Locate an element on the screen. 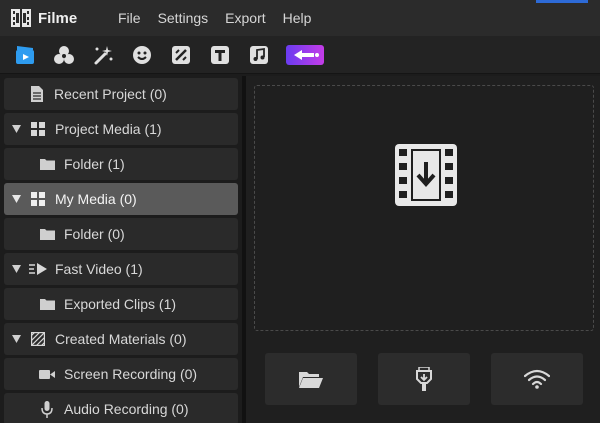 Image resolution: width=600 pixels, height=423 pixels. transition-tool-button is located at coordinates (181, 55).